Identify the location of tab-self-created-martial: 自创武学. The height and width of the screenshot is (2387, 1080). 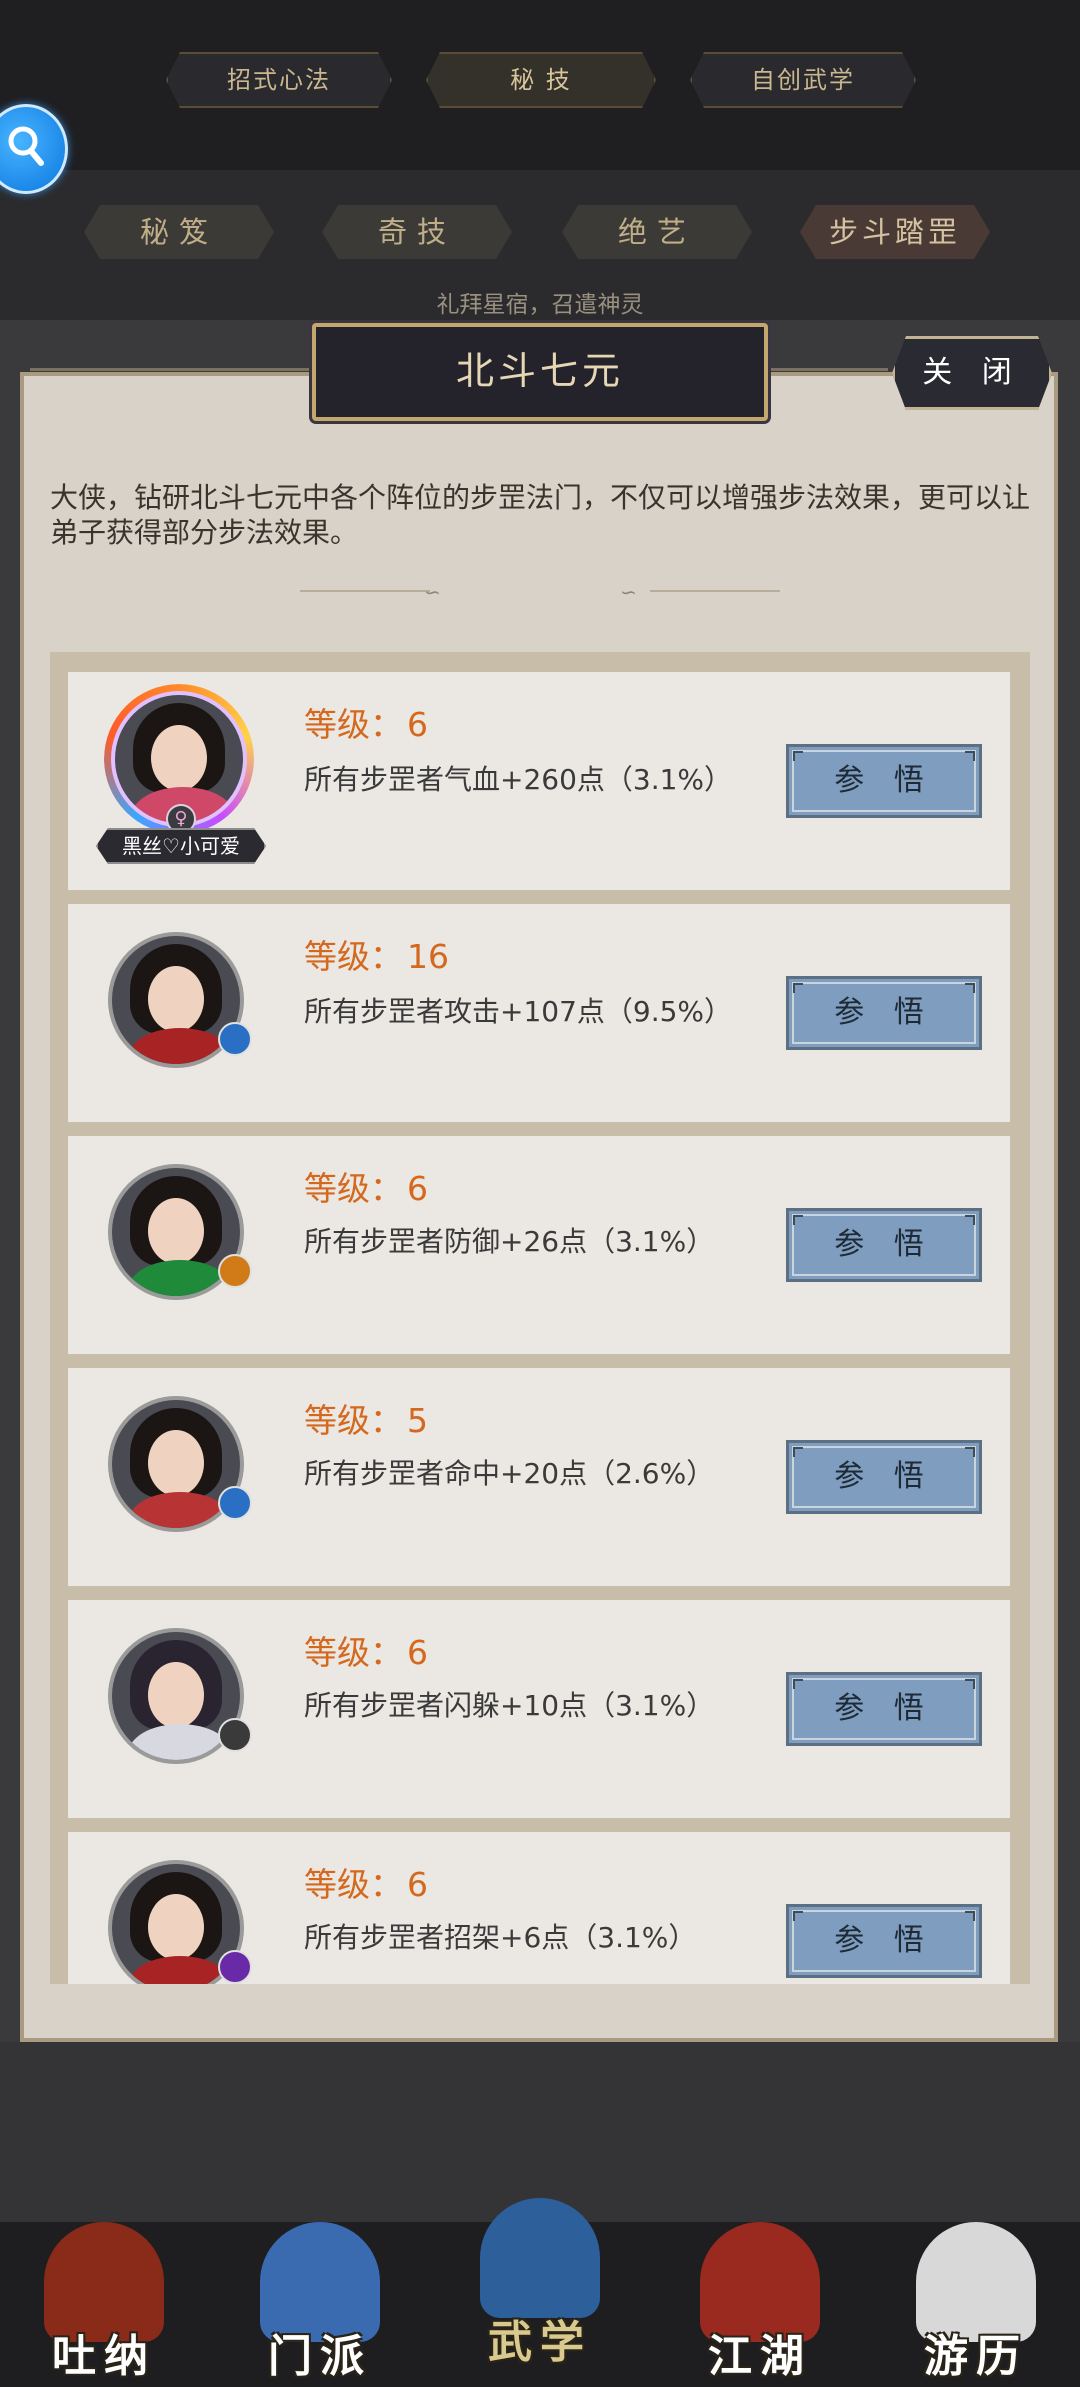
(803, 80).